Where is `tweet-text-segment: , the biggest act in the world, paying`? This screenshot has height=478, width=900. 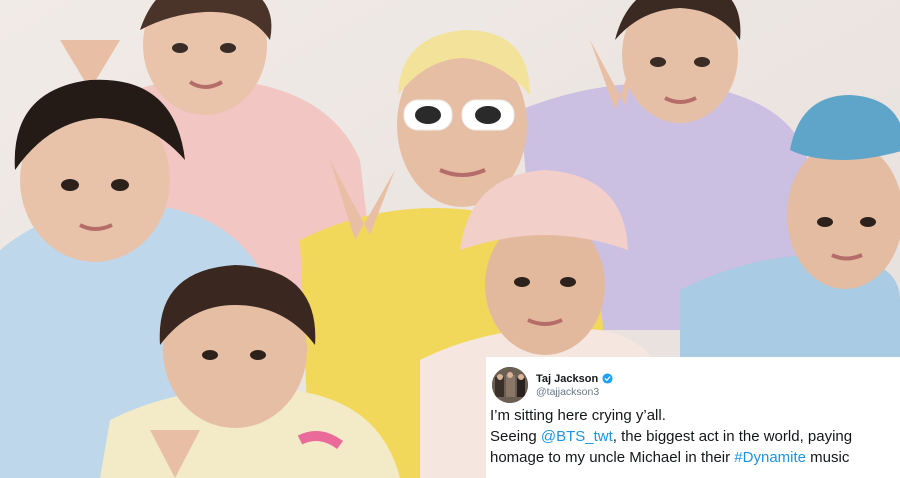
tweet-text-segment: , the biggest act in the world, paying is located at coordinates (732, 436).